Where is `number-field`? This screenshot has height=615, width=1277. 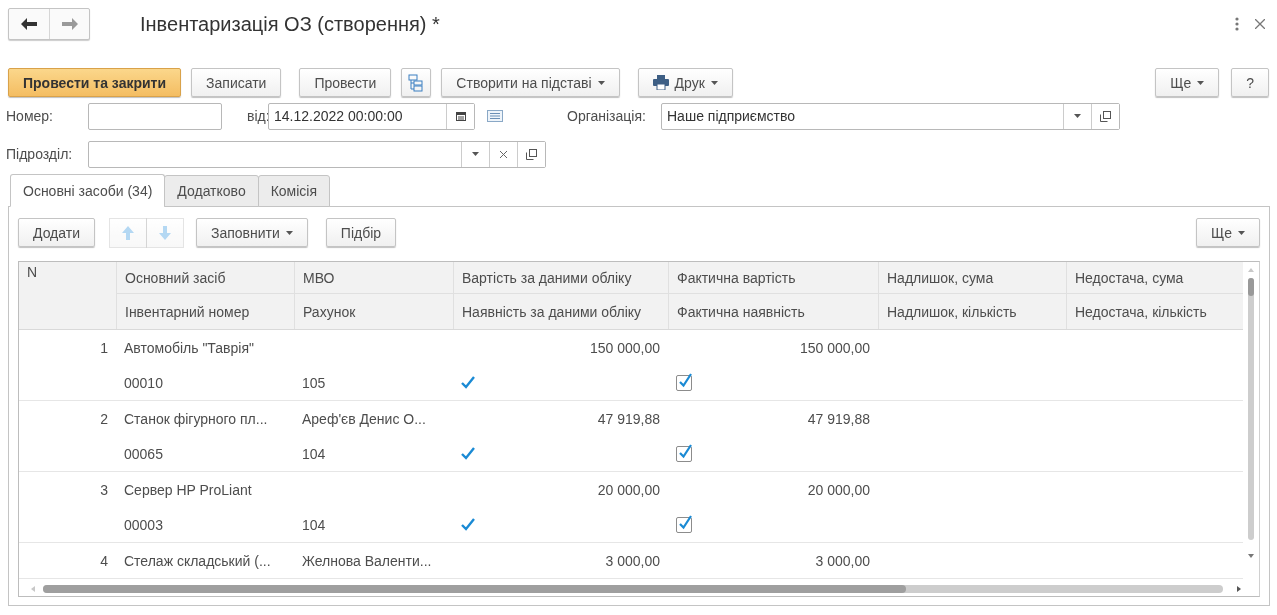 number-field is located at coordinates (155, 116).